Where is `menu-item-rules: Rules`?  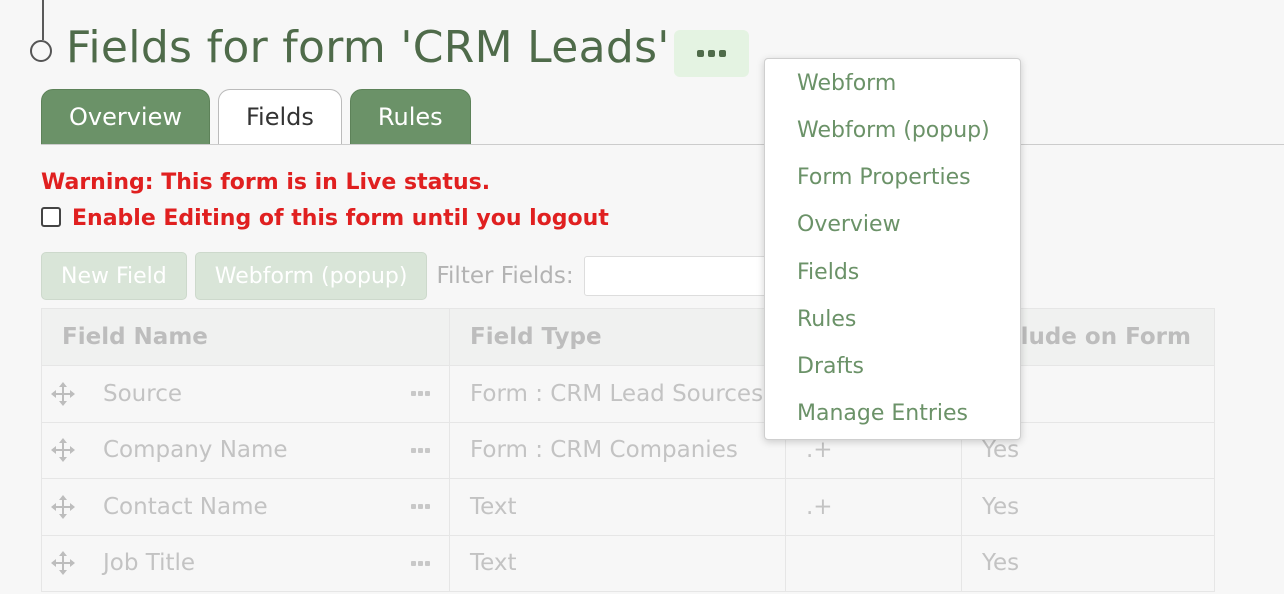 menu-item-rules: Rules is located at coordinates (826, 319).